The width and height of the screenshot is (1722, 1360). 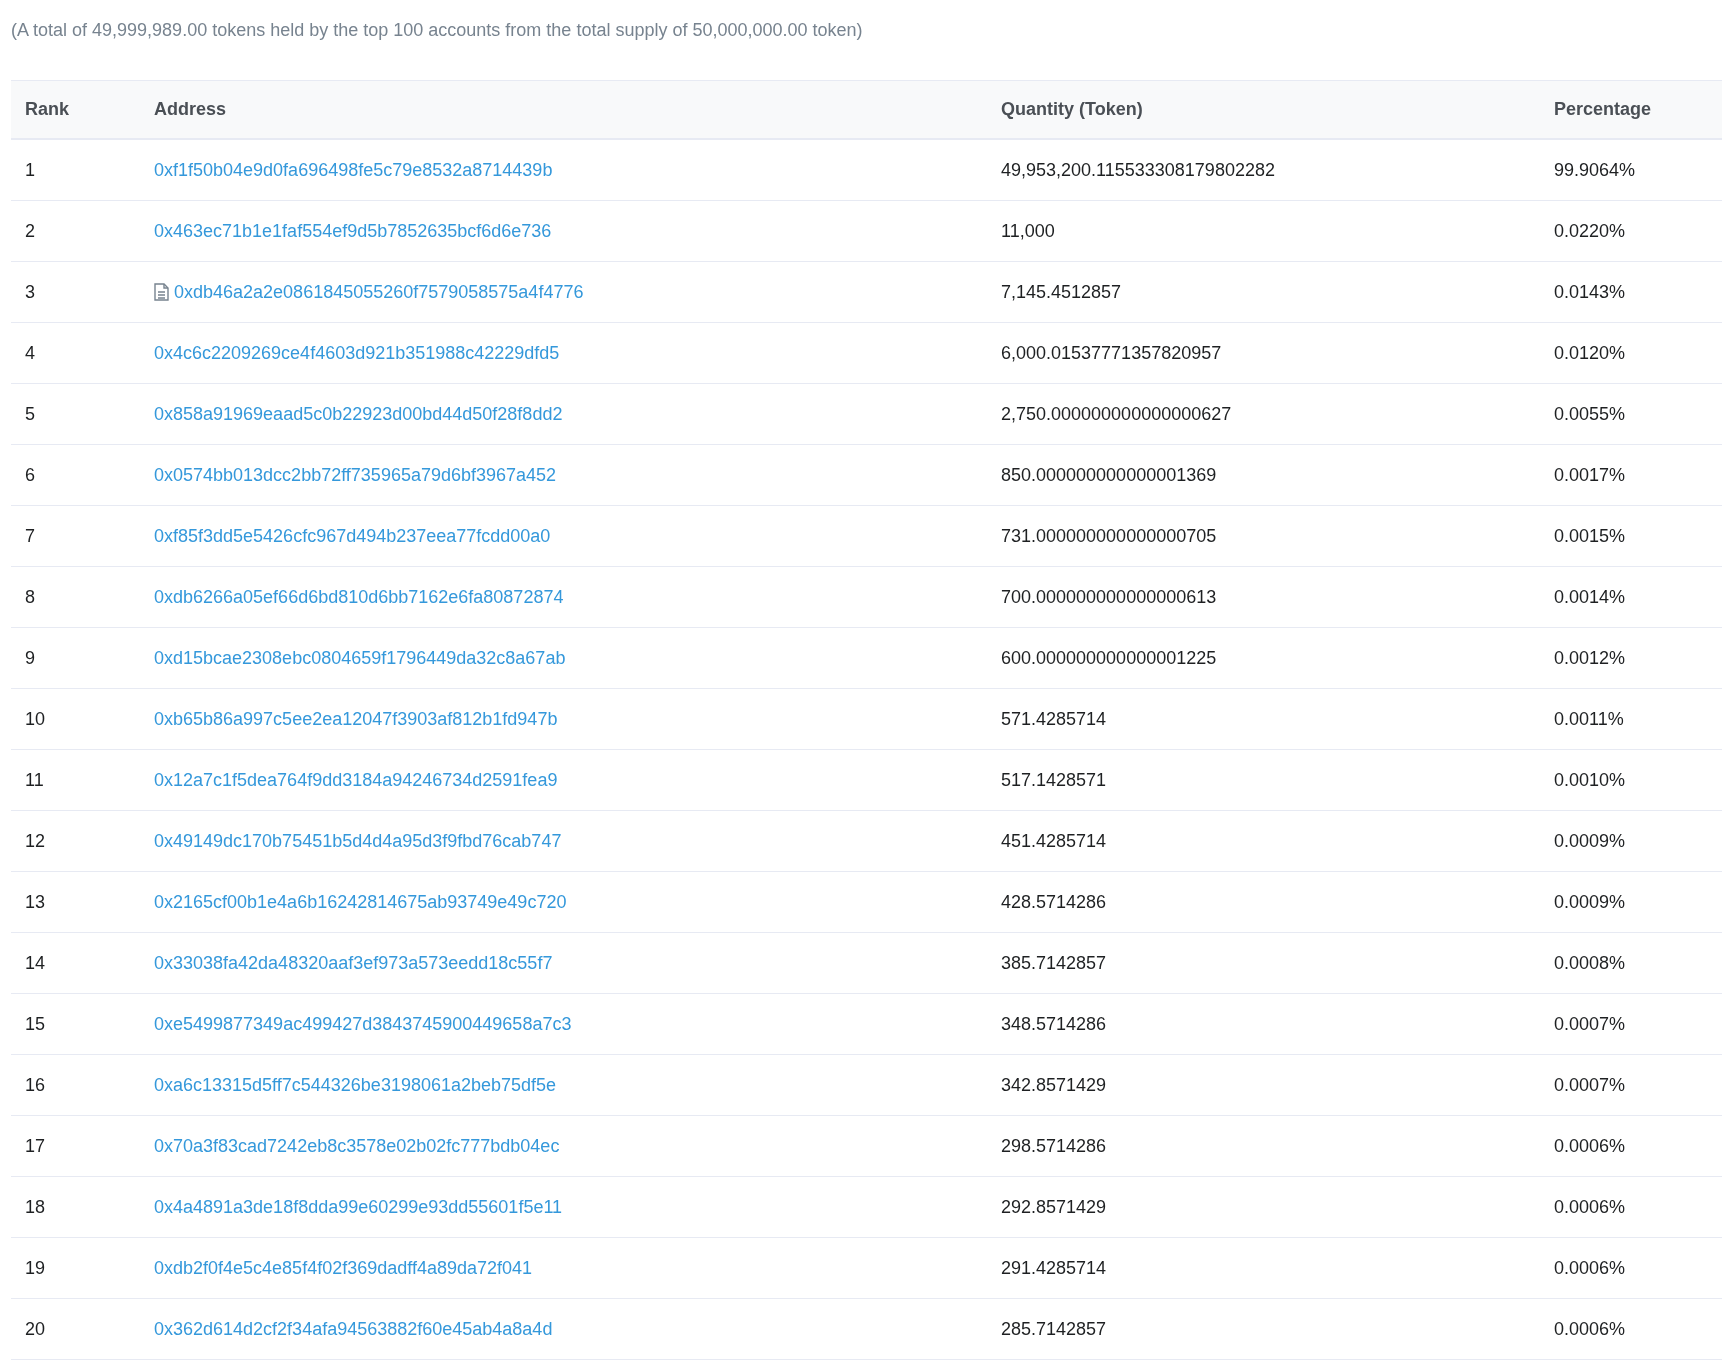 I want to click on address-link: 0xa6c13315d5ff7c544326be3198061a2beb75df5e, so click(x=355, y=1085).